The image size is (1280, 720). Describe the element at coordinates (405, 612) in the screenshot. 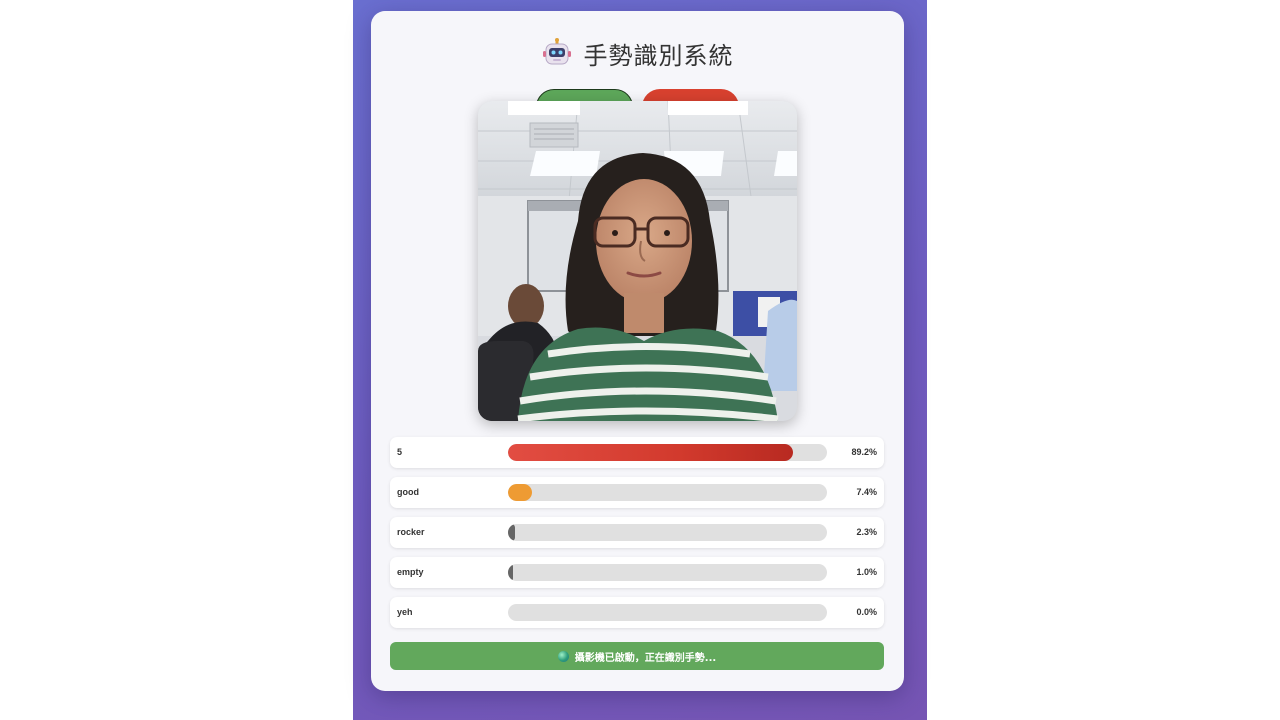

I see `prediction-label: yeh` at that location.